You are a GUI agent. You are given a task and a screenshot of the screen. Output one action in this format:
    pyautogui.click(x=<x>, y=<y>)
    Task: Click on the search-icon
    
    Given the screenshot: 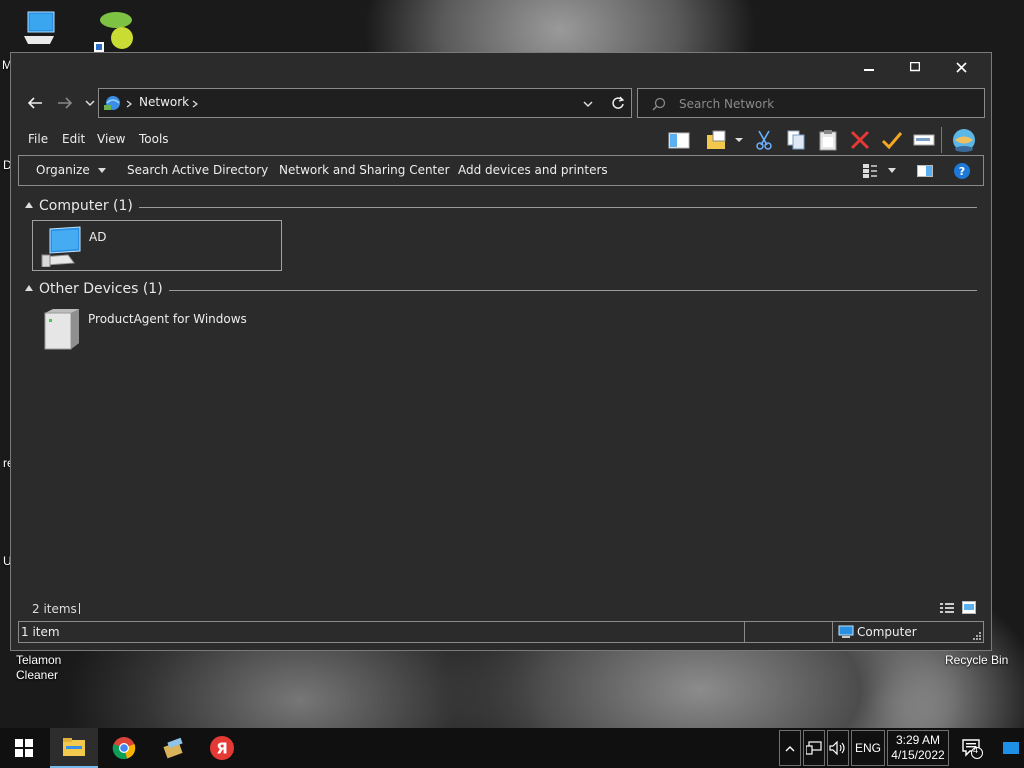 What is the action you would take?
    pyautogui.click(x=659, y=104)
    